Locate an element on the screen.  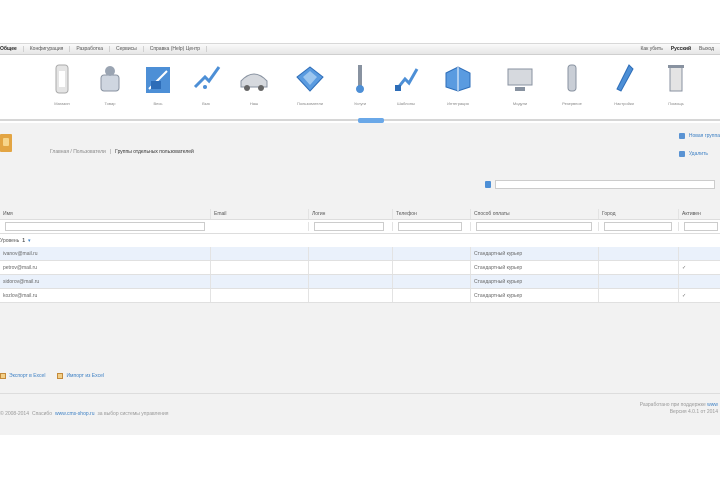
filter-input-city is located at coordinates (638, 226).